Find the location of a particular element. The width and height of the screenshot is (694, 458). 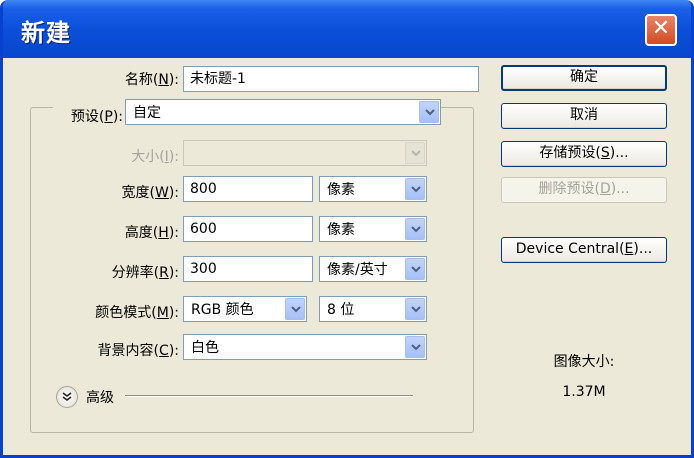

height-unit-select: 像素 is located at coordinates (373, 229).